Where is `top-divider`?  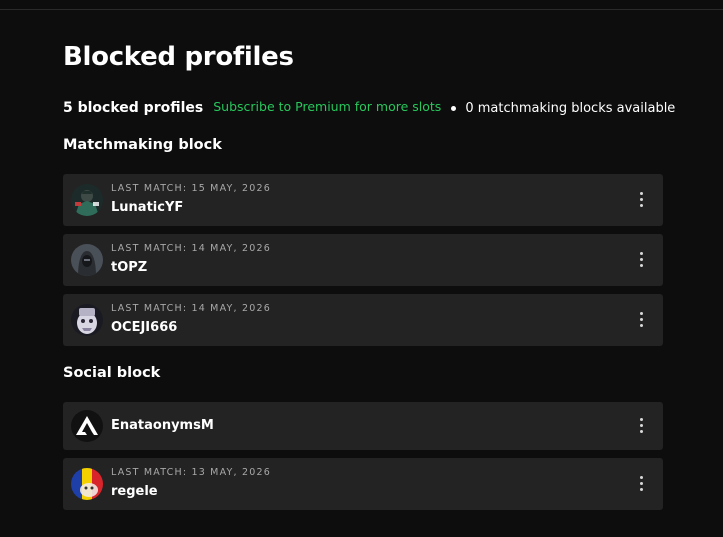 top-divider is located at coordinates (361, 9).